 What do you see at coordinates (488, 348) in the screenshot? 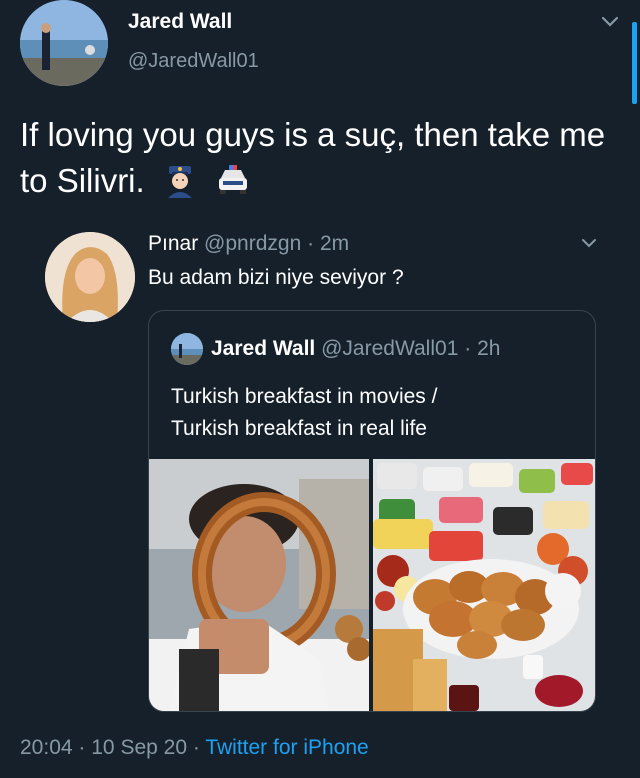
I see `quoted-time: 2h` at bounding box center [488, 348].